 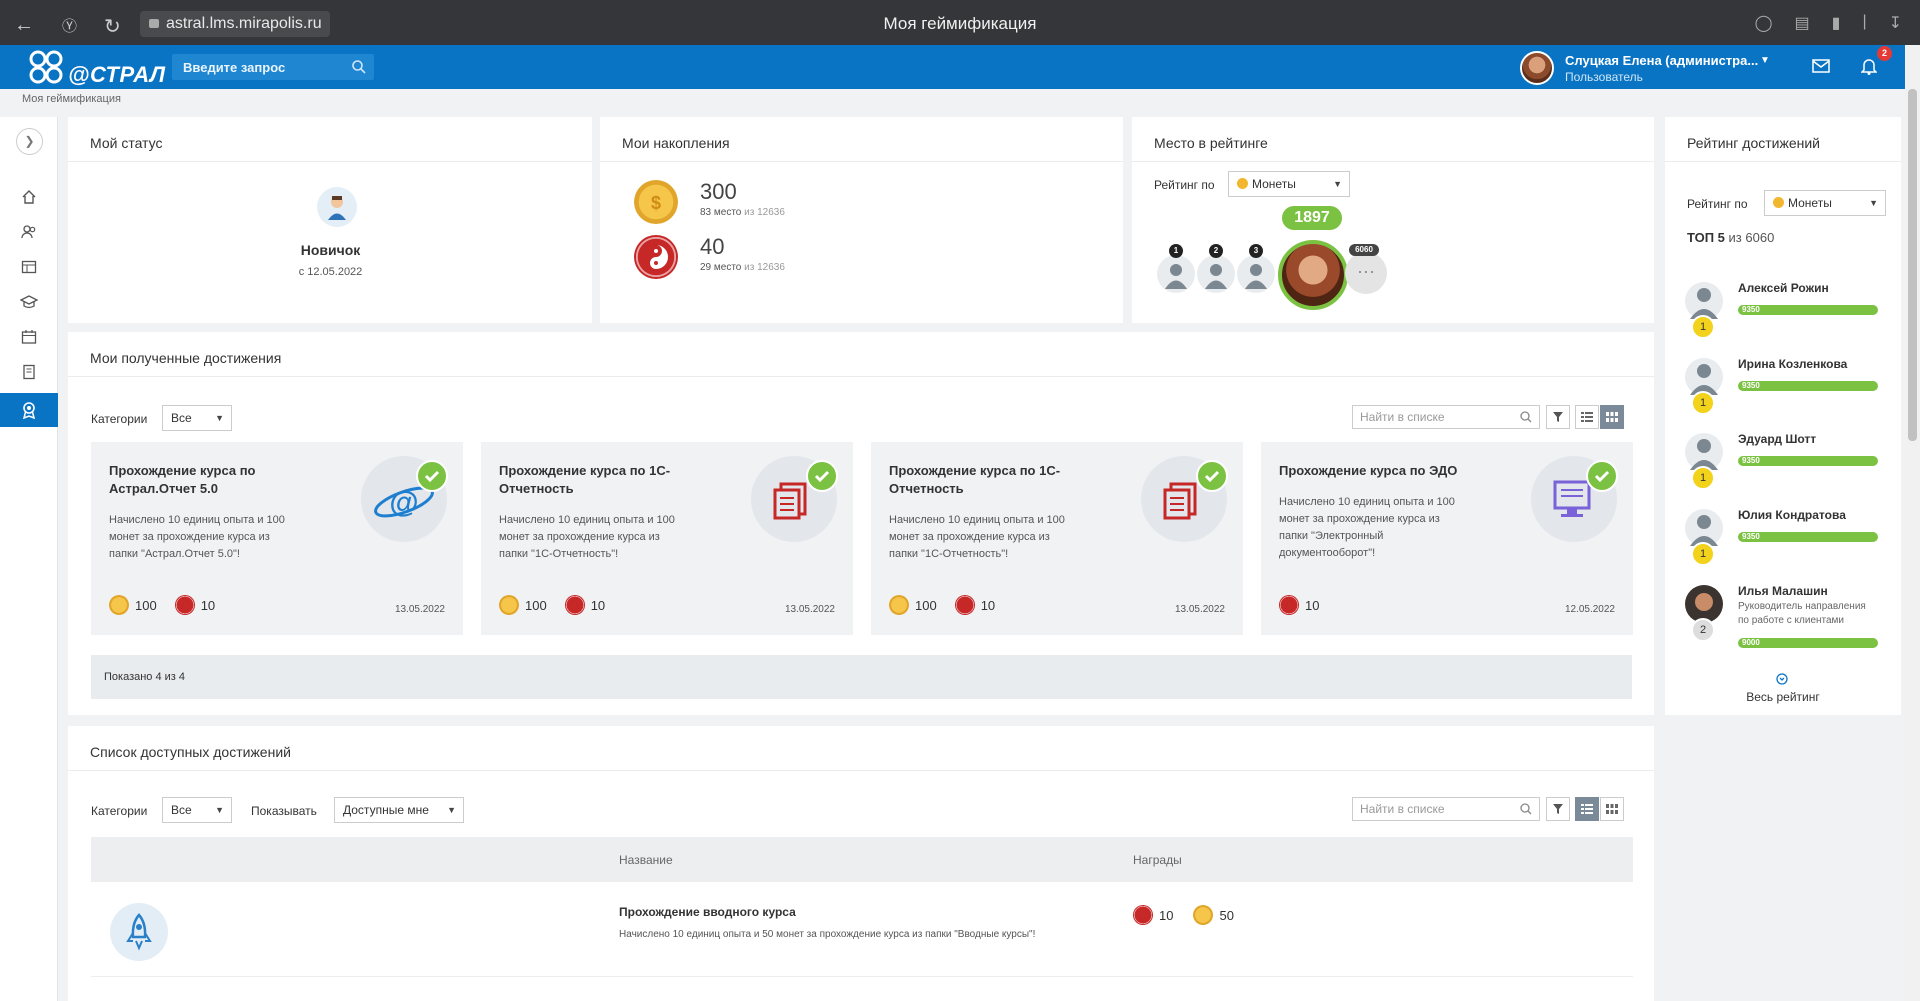 What do you see at coordinates (1912, 523) in the screenshot?
I see `page-scrollbar` at bounding box center [1912, 523].